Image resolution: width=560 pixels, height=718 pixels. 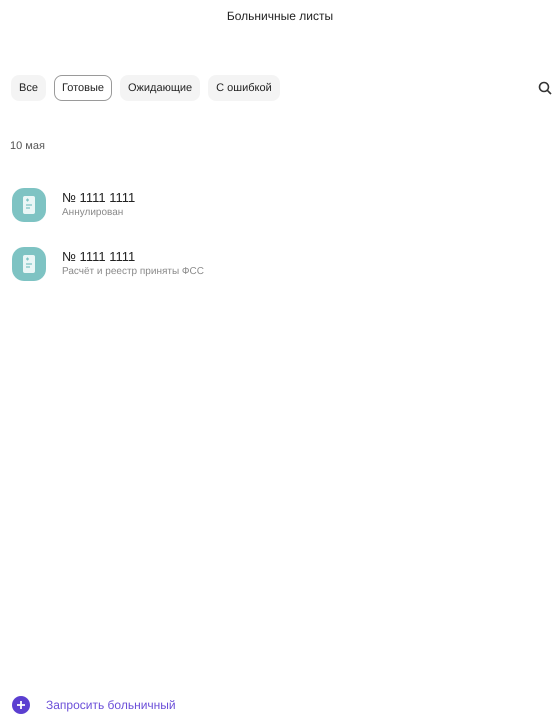 I want to click on request-sick-leave-link: Запросить больничный, so click(x=94, y=705).